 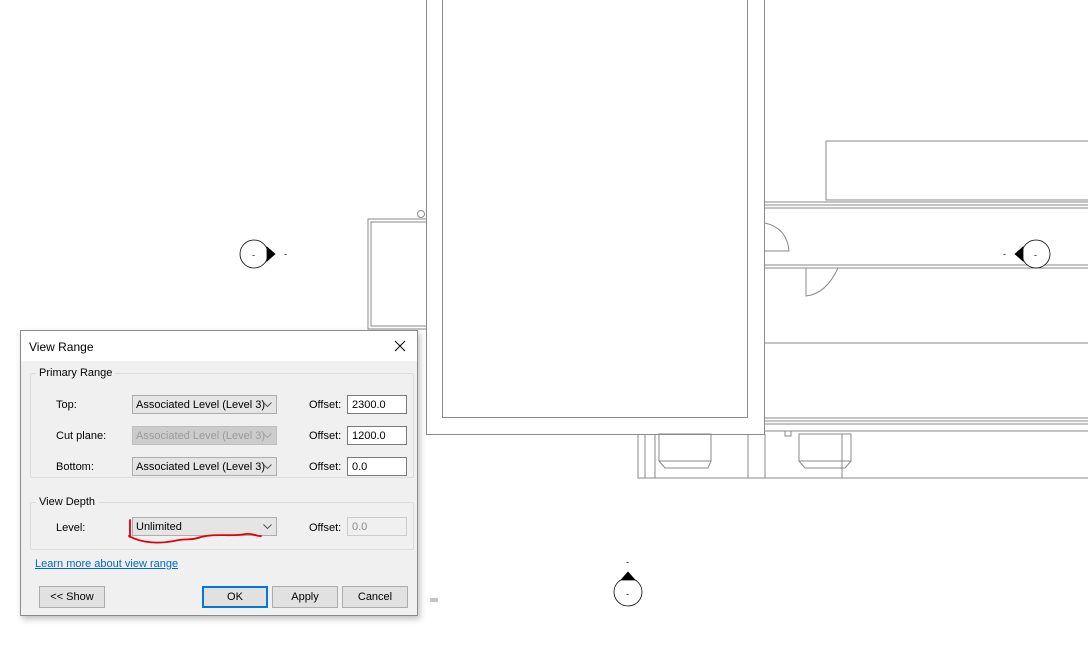 I want to click on primary-range-label: Primary Range, so click(x=76, y=373).